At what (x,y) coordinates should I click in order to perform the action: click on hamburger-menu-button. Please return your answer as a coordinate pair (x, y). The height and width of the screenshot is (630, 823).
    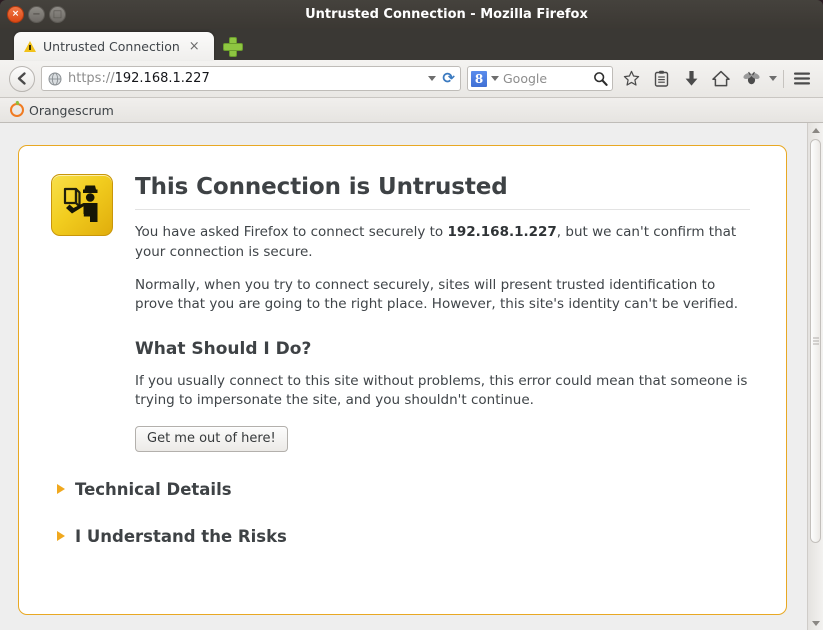
    Looking at the image, I should click on (802, 79).